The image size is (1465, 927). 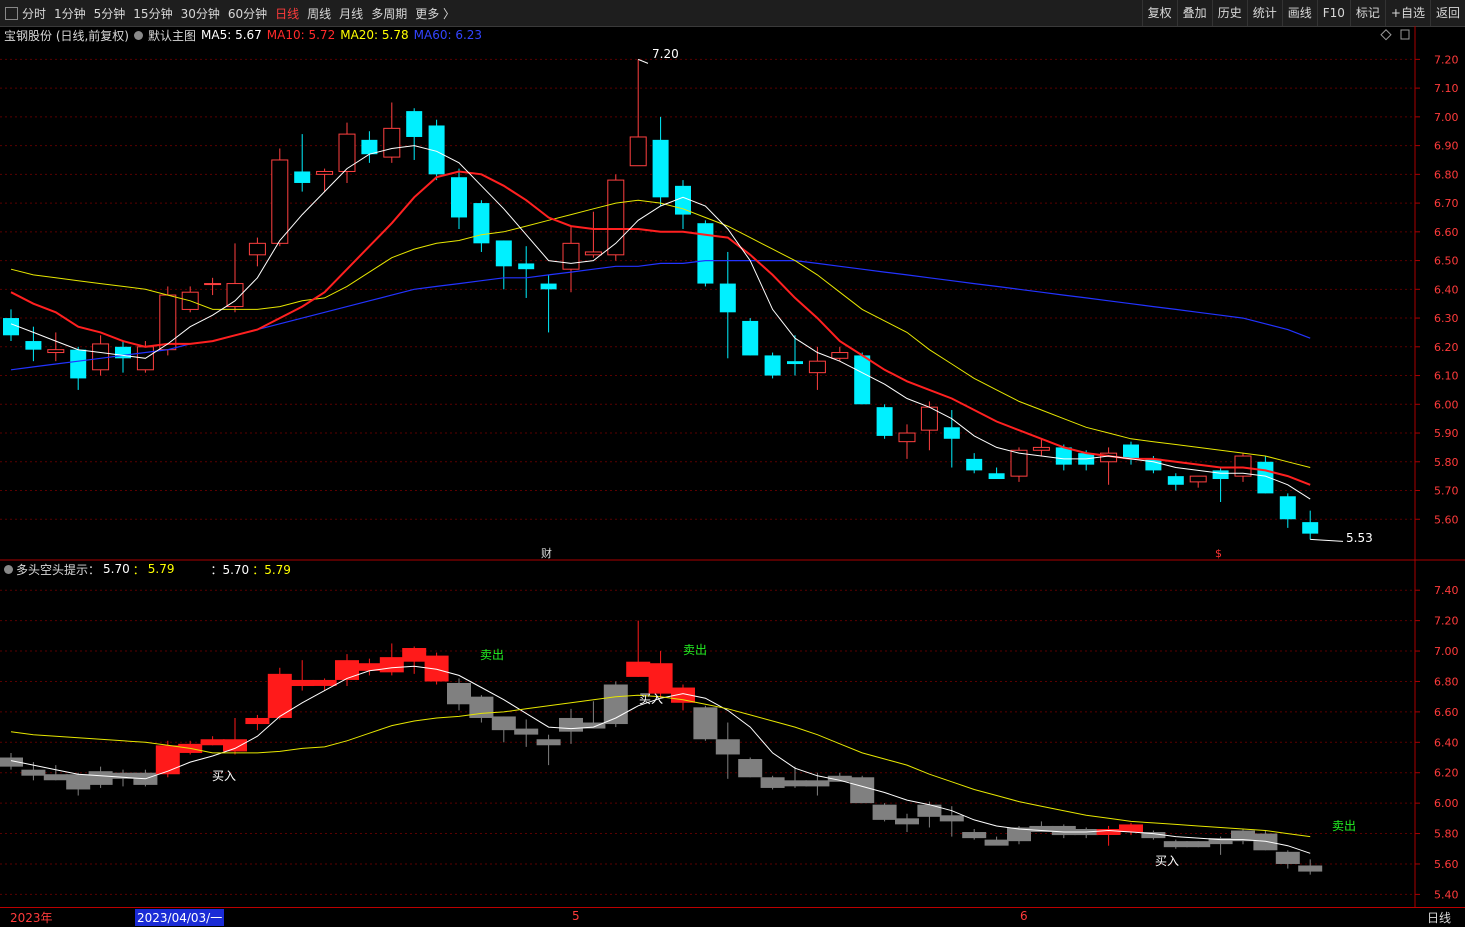 What do you see at coordinates (1024, 916) in the screenshot?
I see `month-6-label: 6` at bounding box center [1024, 916].